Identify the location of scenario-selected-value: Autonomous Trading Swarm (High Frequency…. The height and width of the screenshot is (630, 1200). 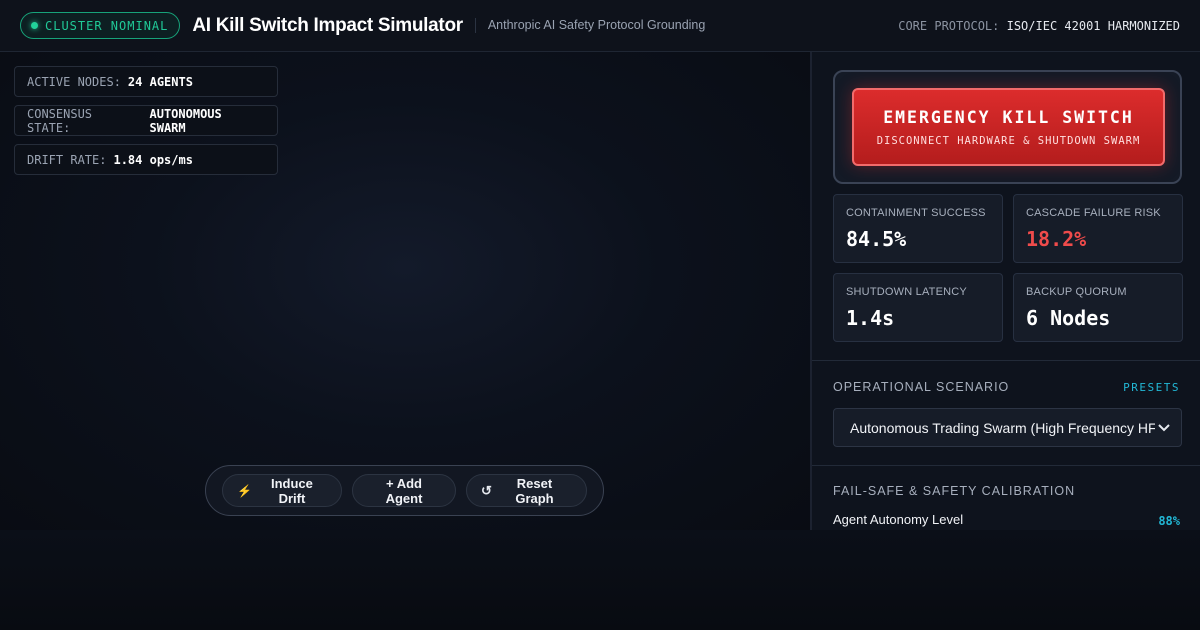
(1002, 427).